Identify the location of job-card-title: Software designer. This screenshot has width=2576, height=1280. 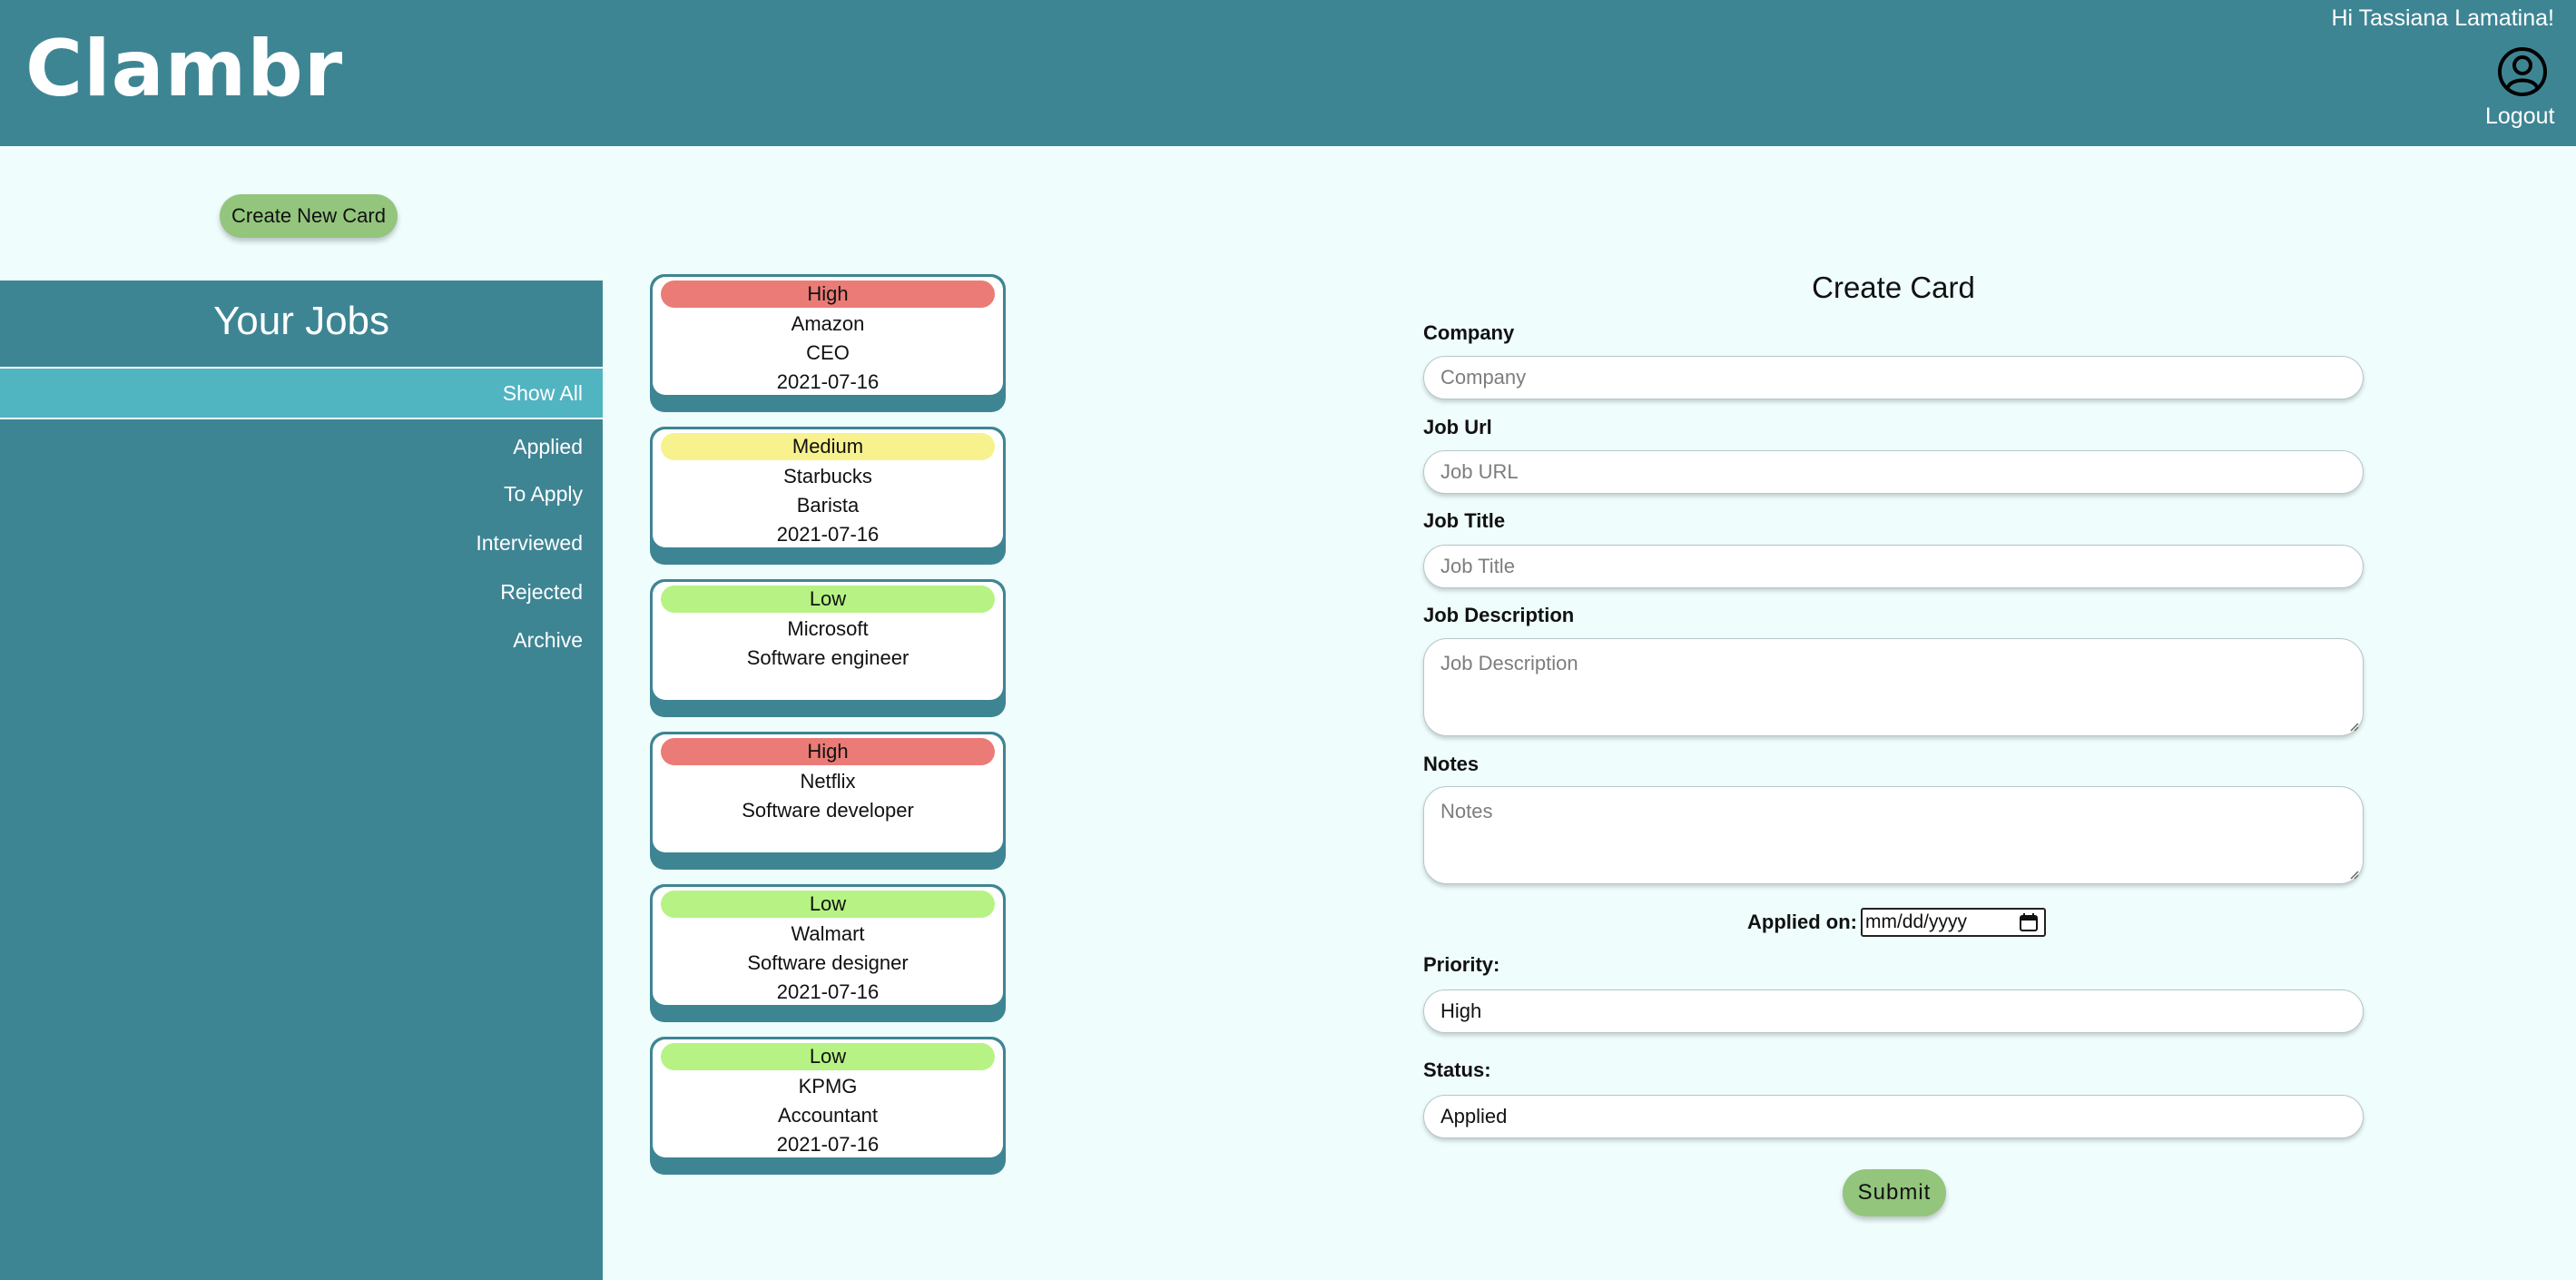
(828, 962).